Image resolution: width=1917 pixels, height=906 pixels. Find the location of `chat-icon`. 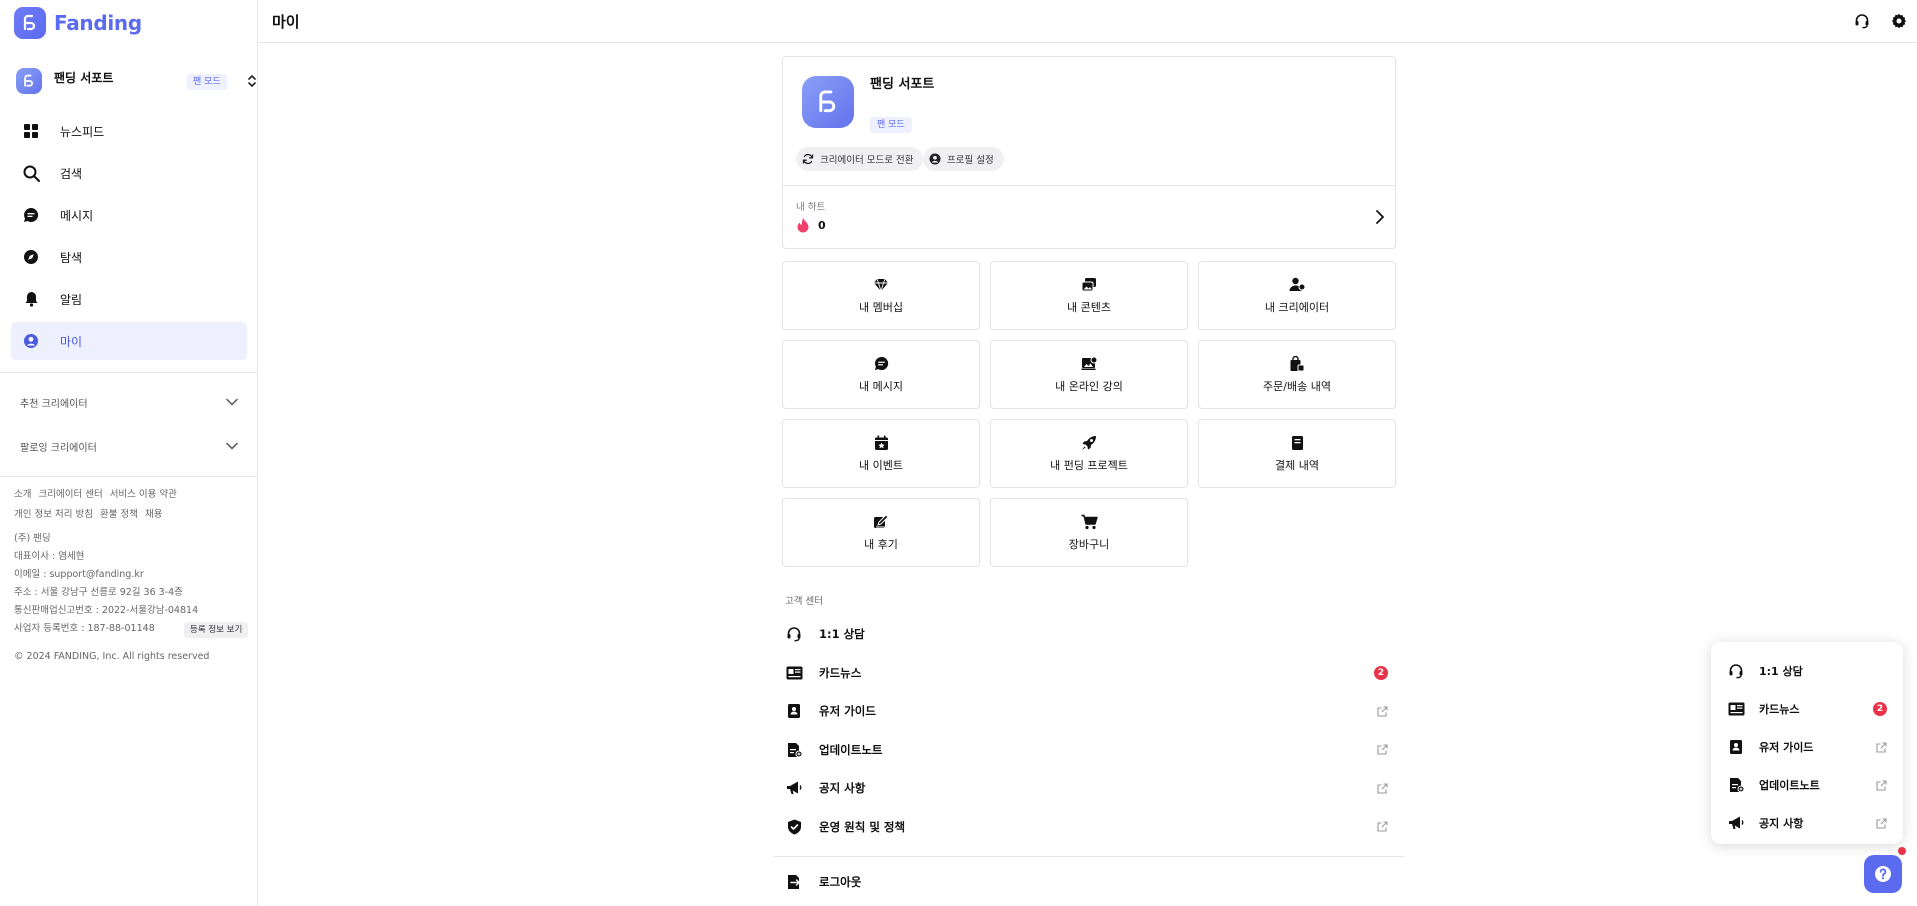

chat-icon is located at coordinates (881, 364).